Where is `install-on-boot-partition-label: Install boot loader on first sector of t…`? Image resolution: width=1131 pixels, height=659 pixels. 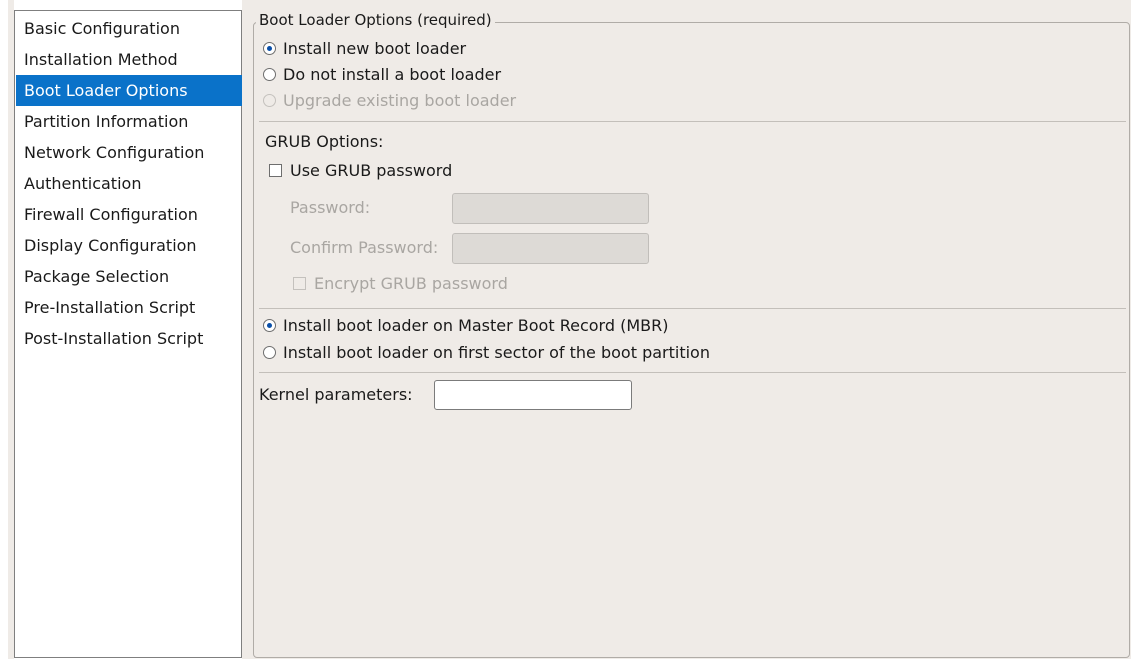
install-on-boot-partition-label: Install boot loader on first sector of t… is located at coordinates (496, 352).